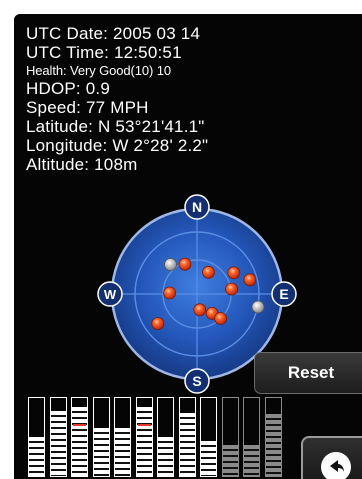 Image resolution: width=362 pixels, height=479 pixels. I want to click on west-label: W, so click(110, 294).